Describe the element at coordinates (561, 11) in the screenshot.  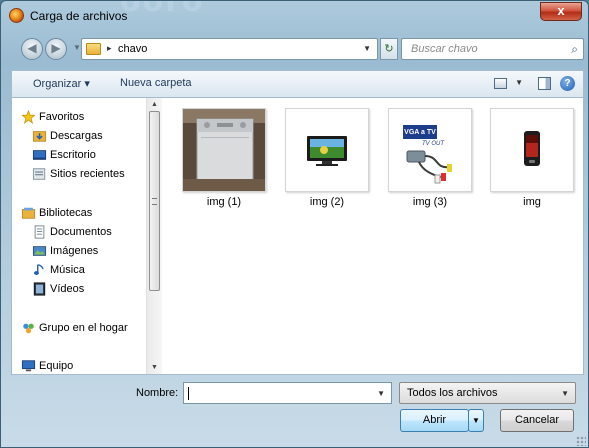
I see `close-button: x` at that location.